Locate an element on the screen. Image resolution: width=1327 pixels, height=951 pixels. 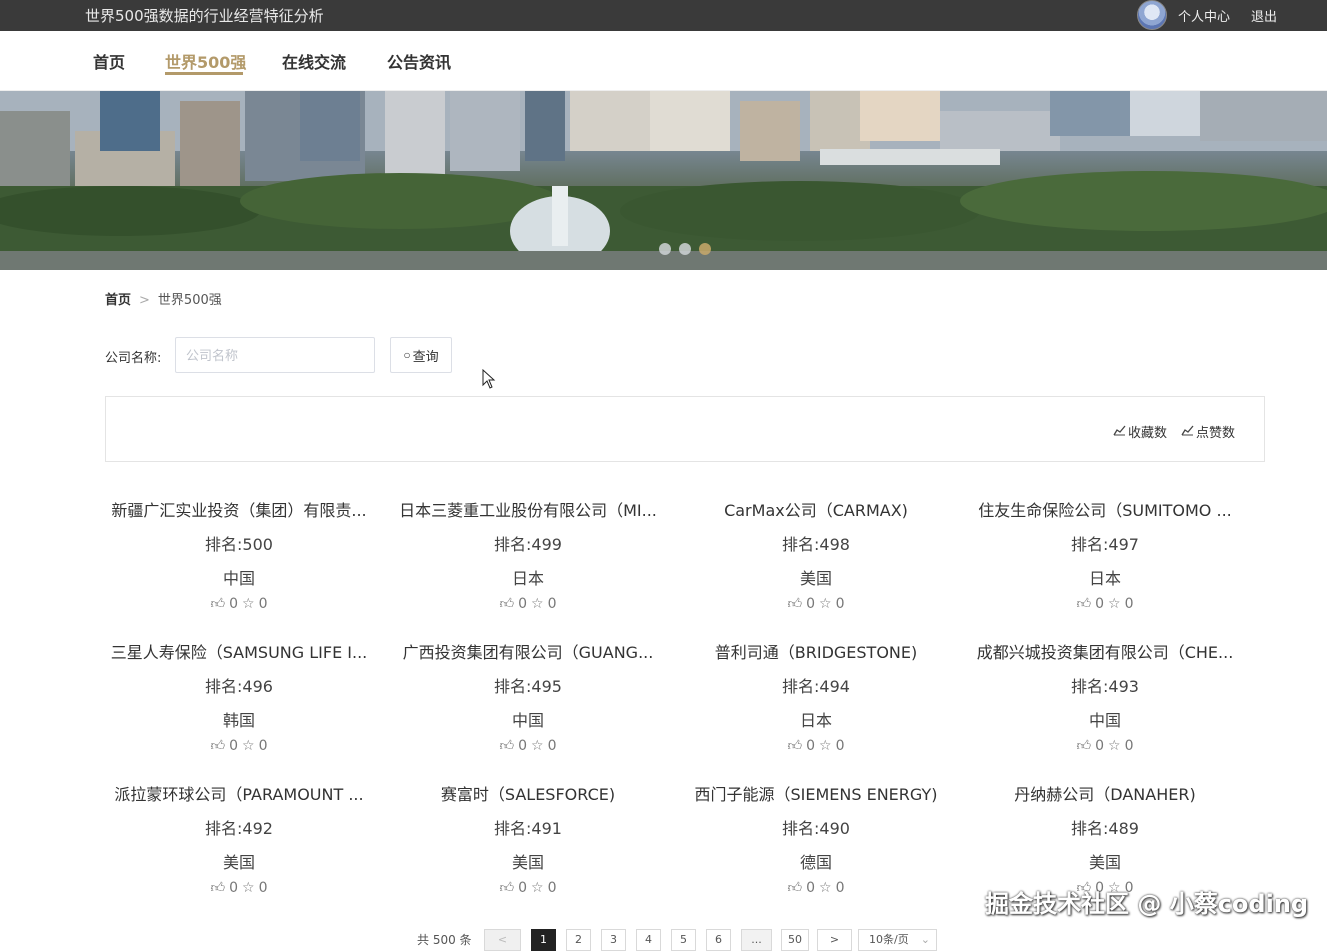
search-button: ○ 查询 is located at coordinates (421, 355).